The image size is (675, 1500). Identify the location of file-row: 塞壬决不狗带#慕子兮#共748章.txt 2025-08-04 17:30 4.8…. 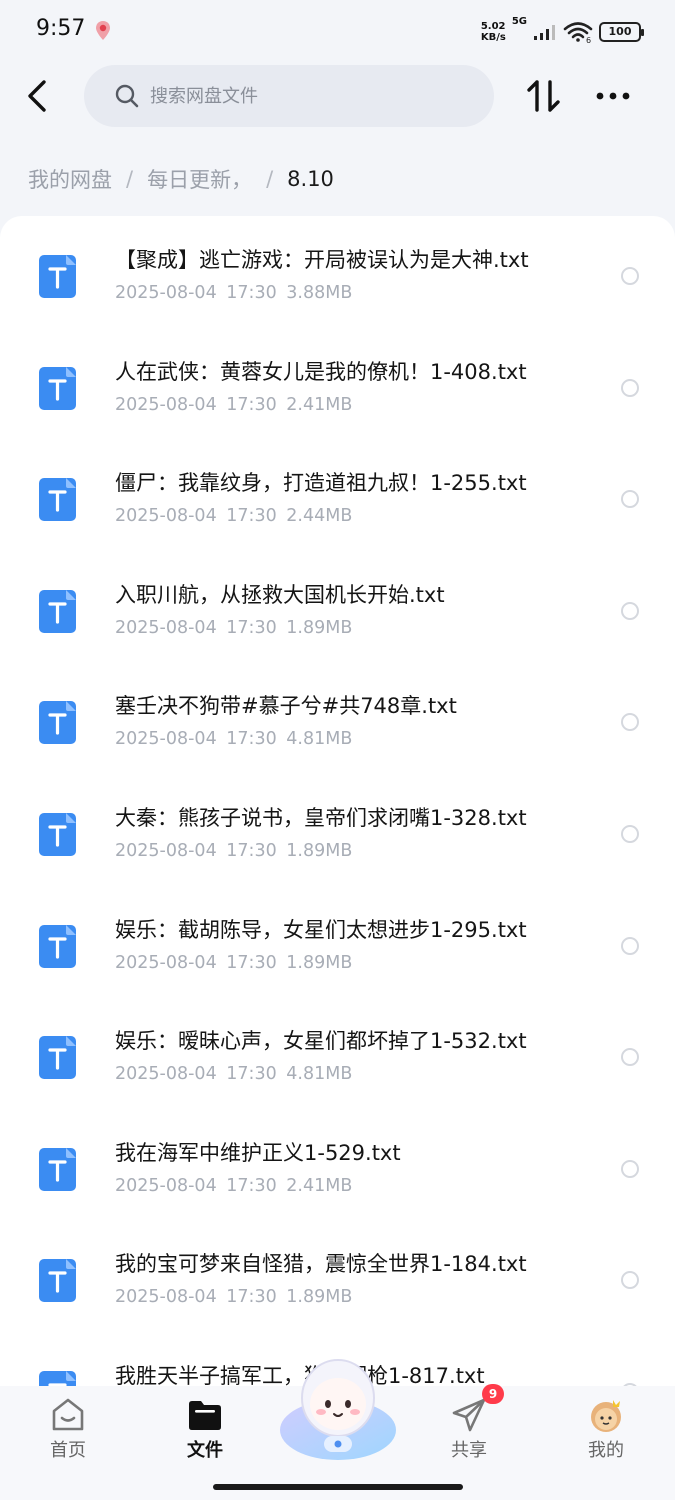
(337, 718).